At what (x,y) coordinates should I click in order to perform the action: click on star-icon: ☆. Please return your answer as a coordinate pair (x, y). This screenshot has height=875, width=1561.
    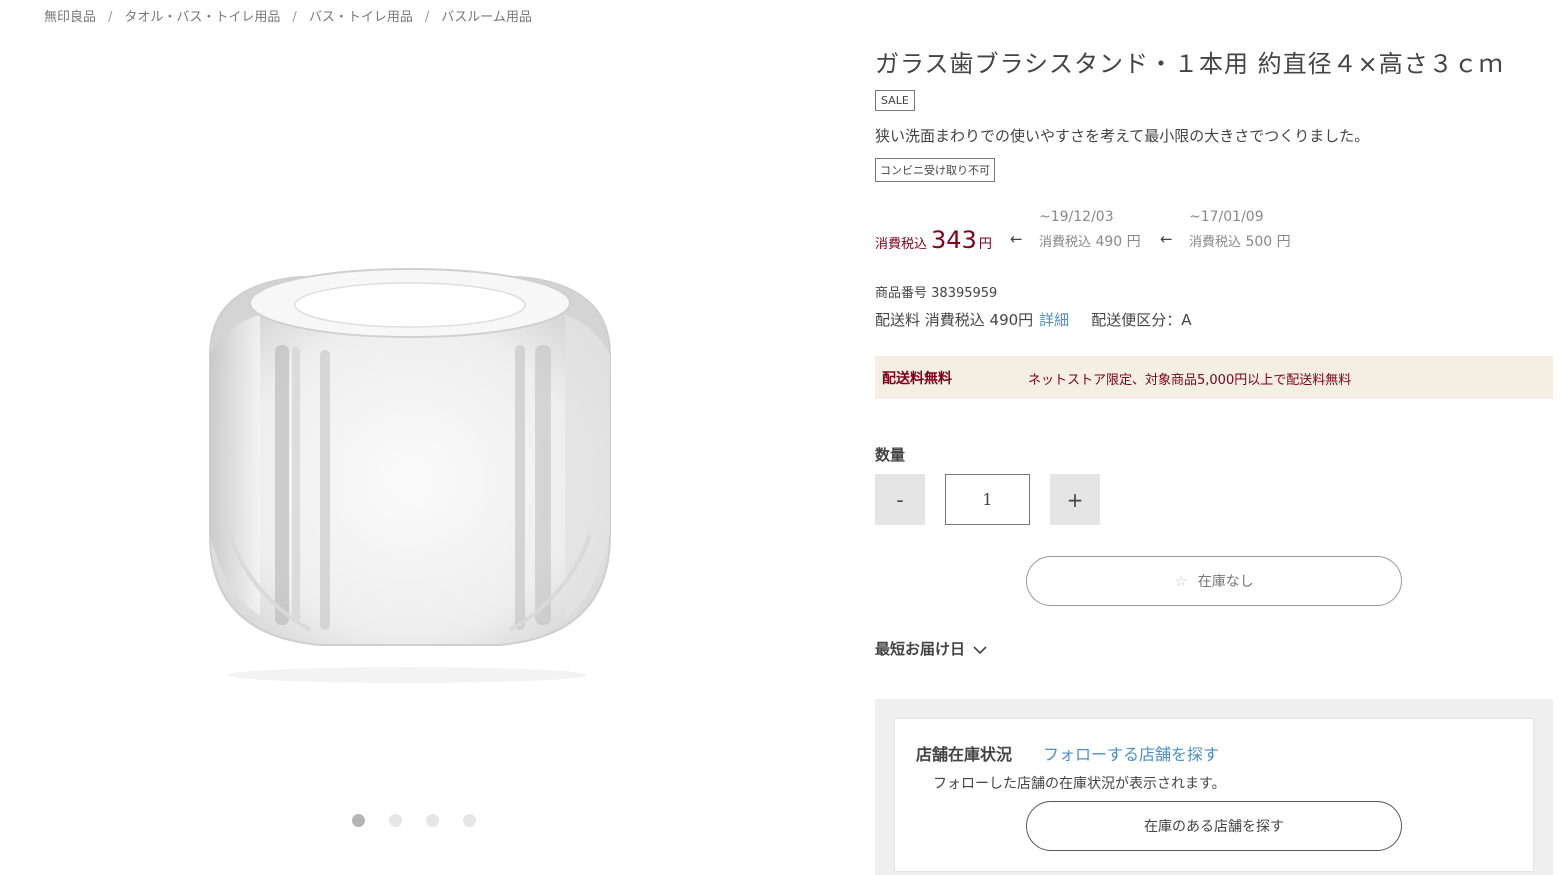
    Looking at the image, I should click on (1181, 581).